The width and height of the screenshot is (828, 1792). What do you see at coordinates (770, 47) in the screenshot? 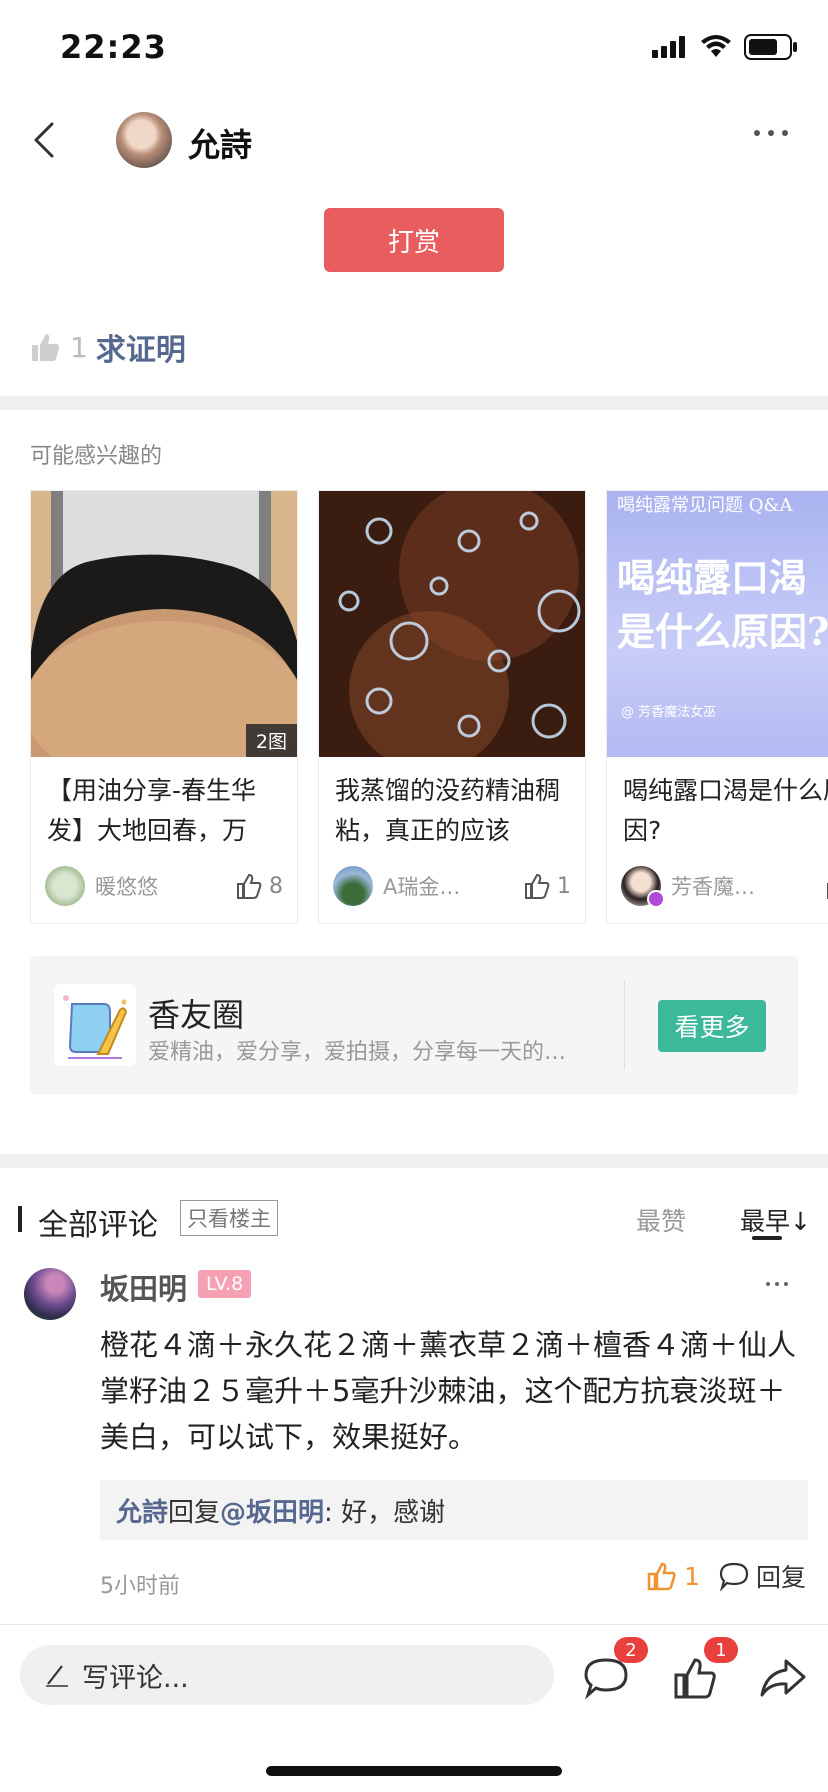
I see `battery-icon` at bounding box center [770, 47].